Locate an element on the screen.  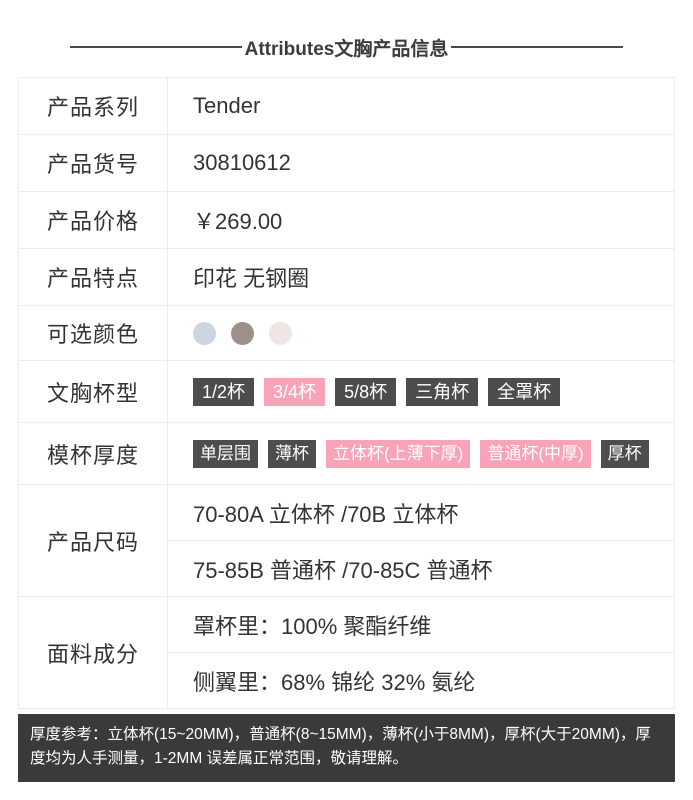
row-label-cup-thickness: 模杯厚度 is located at coordinates (93, 453).